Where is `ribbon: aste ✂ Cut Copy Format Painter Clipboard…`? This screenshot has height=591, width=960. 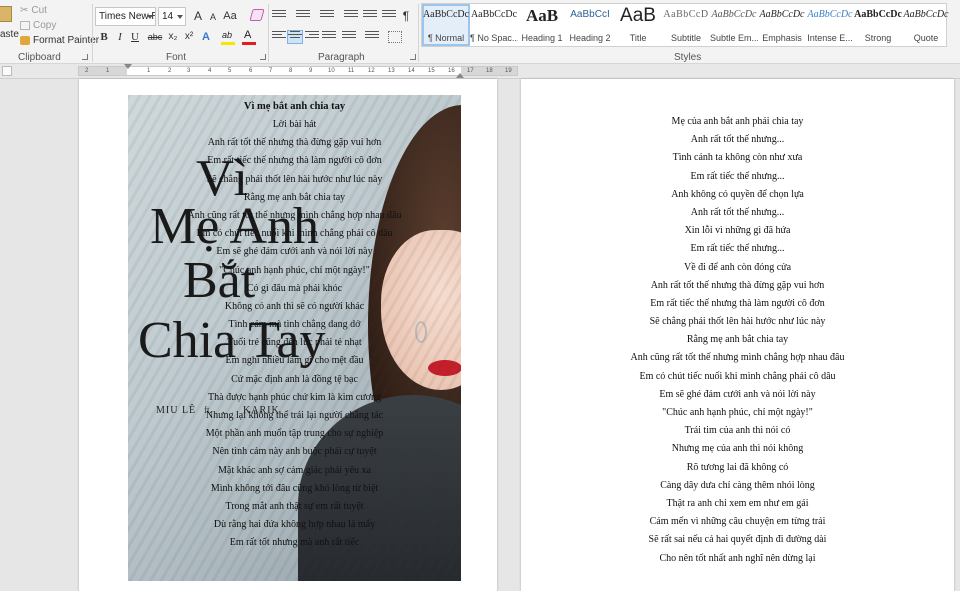 ribbon: aste ✂ Cut Copy Format Painter Clipboard… is located at coordinates (480, 32).